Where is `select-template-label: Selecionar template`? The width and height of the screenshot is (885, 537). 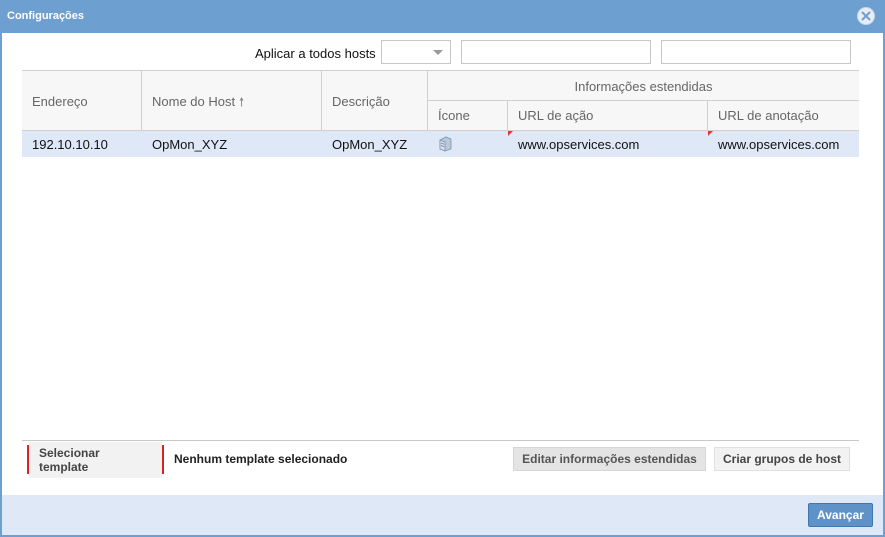
select-template-label: Selecionar template is located at coordinates (95, 459).